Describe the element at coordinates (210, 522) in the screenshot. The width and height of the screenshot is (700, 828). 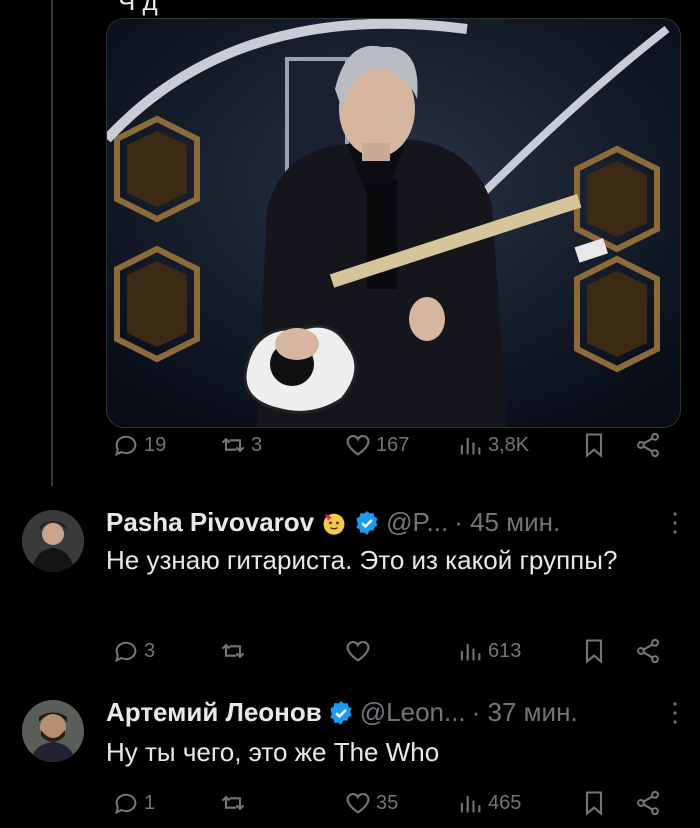
I see `username: Pasha Pivovarov` at that location.